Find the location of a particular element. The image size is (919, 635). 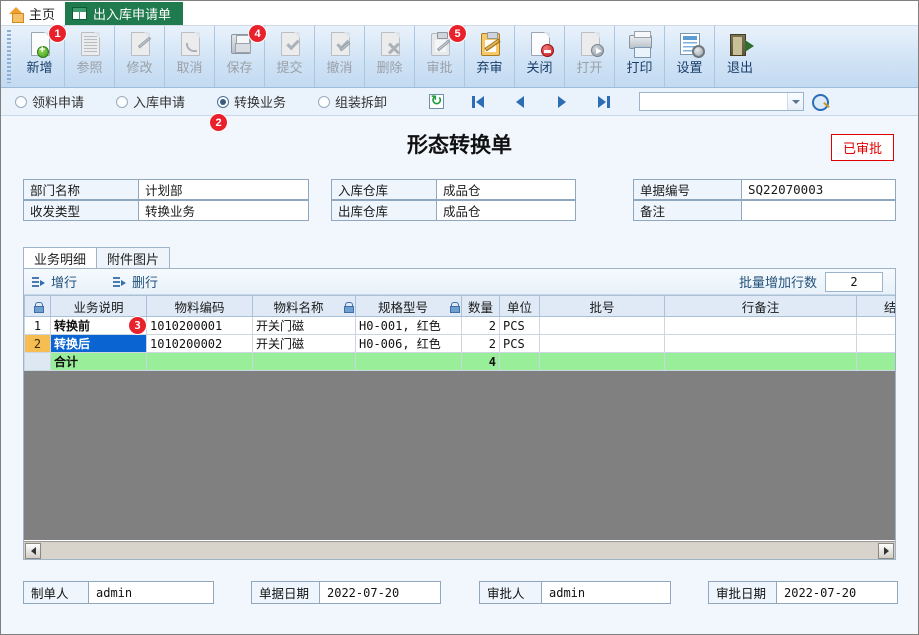

total-code is located at coordinates (199, 361).